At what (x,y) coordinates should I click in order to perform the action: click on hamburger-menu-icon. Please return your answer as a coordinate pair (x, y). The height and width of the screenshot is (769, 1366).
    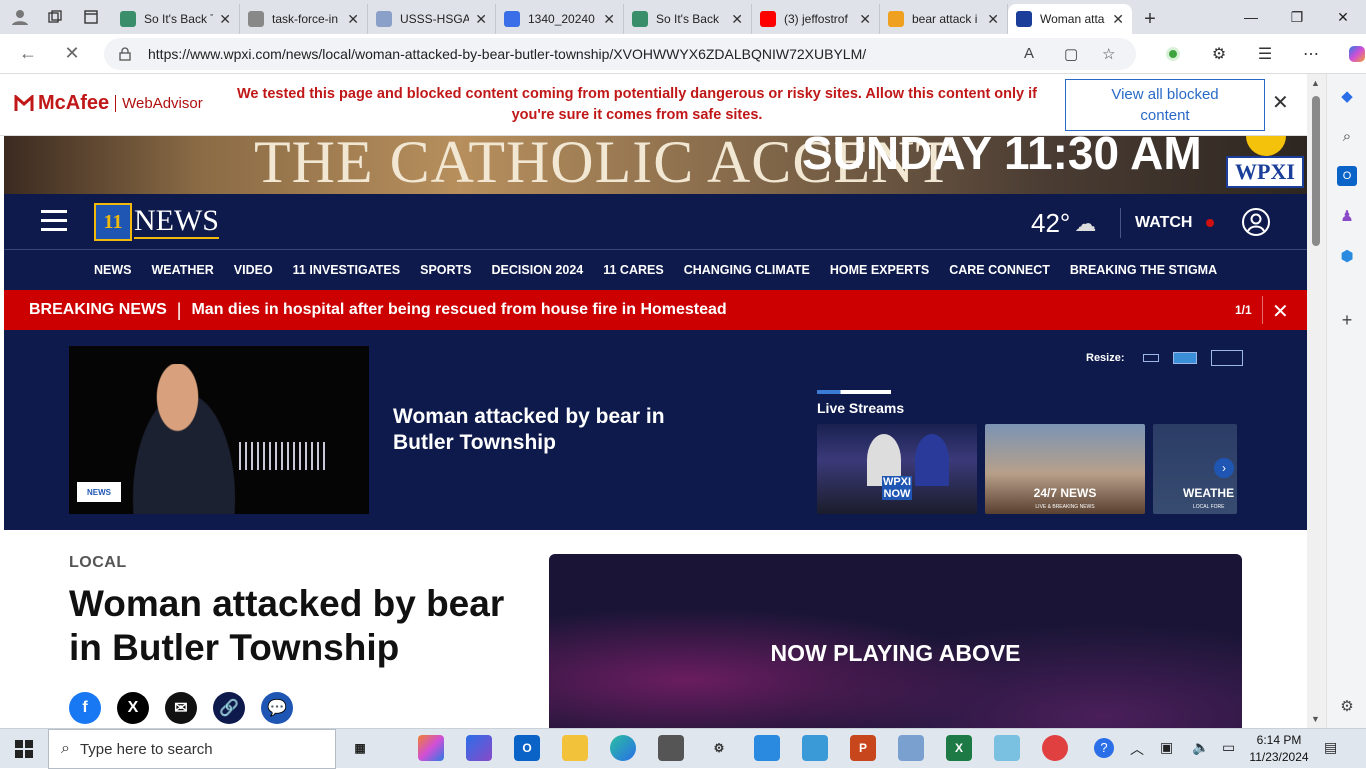
    Looking at the image, I should click on (54, 221).